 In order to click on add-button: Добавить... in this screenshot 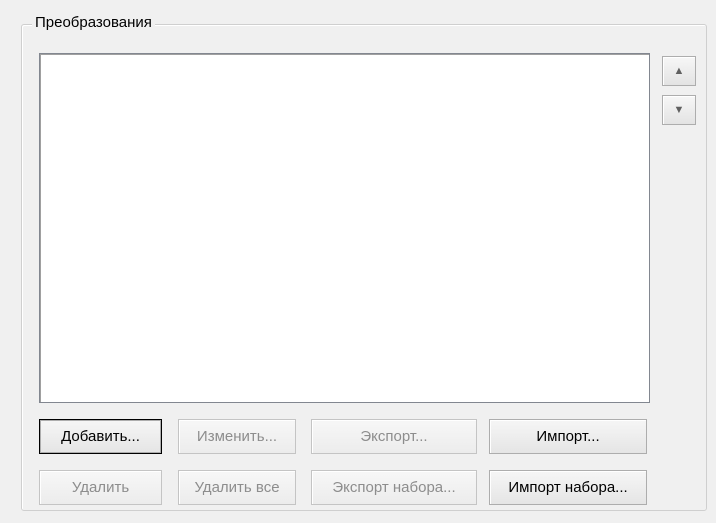, I will do `click(100, 436)`.